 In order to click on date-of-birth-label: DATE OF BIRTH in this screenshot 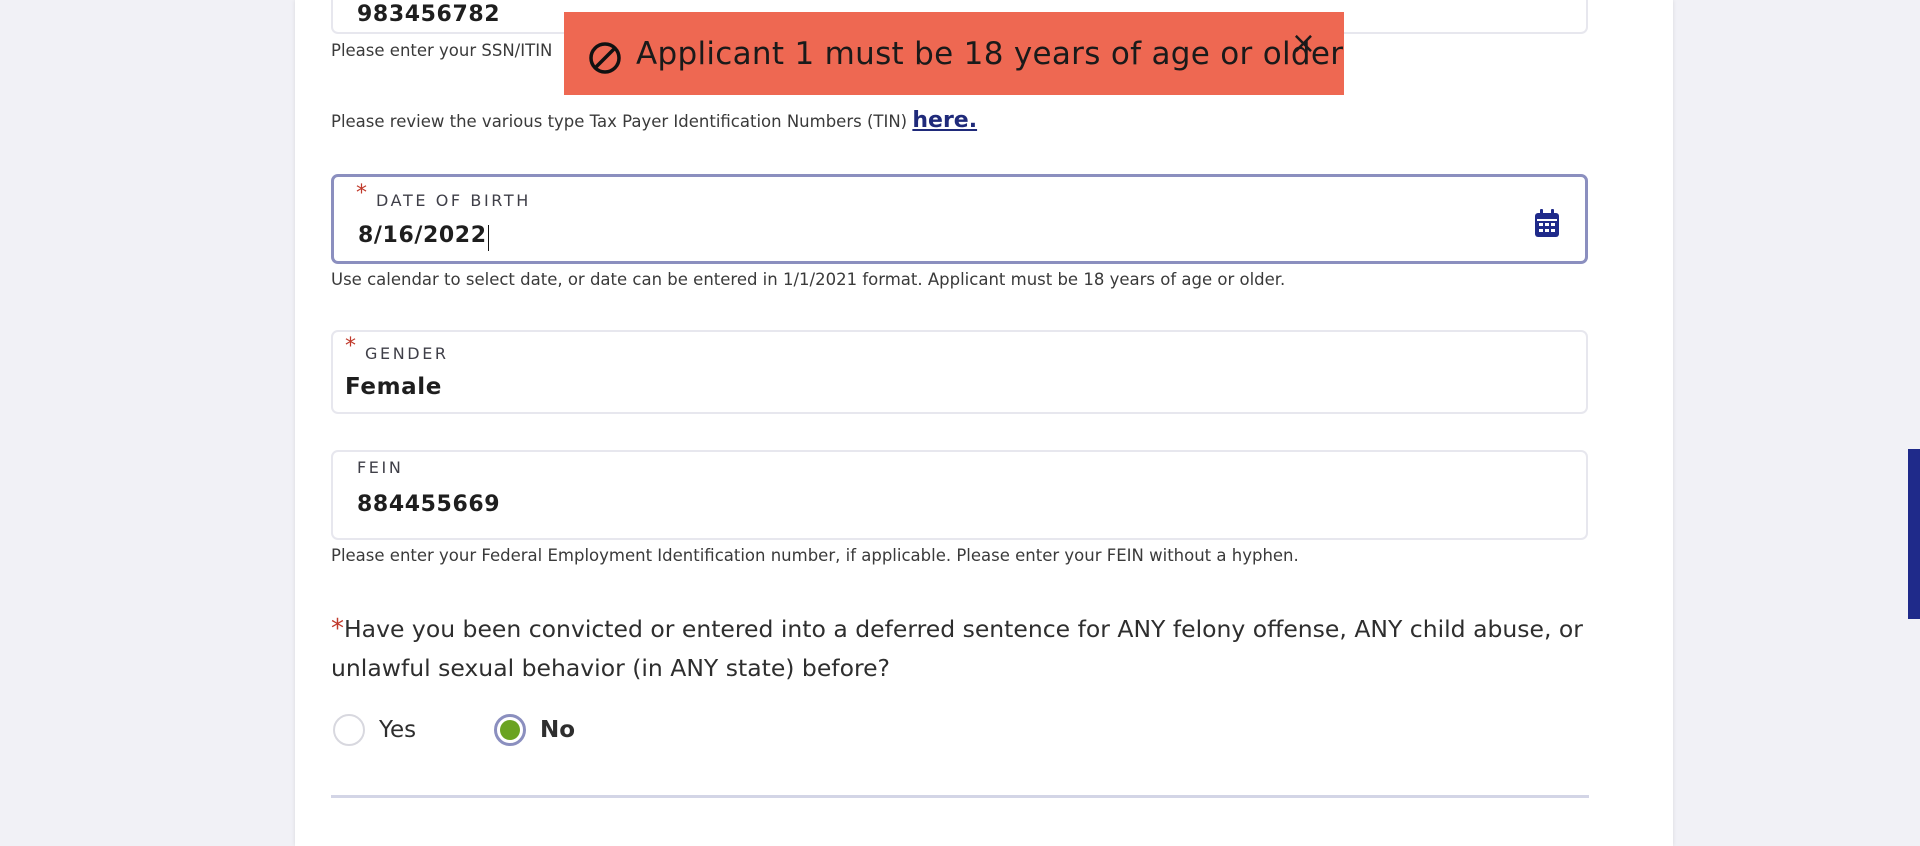, I will do `click(453, 200)`.